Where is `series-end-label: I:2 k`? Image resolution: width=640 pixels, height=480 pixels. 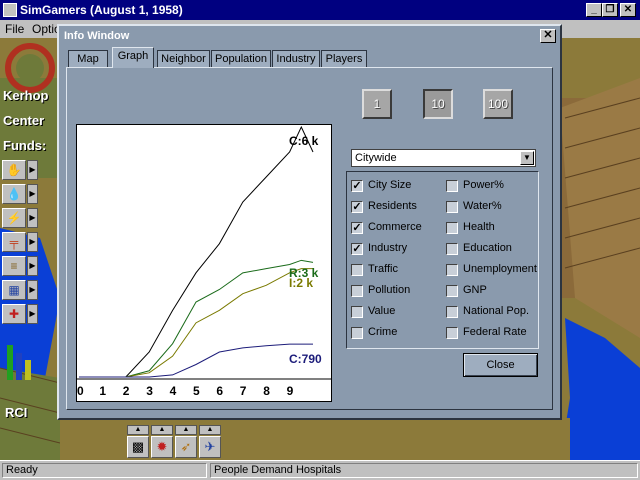 series-end-label: I:2 k is located at coordinates (301, 283).